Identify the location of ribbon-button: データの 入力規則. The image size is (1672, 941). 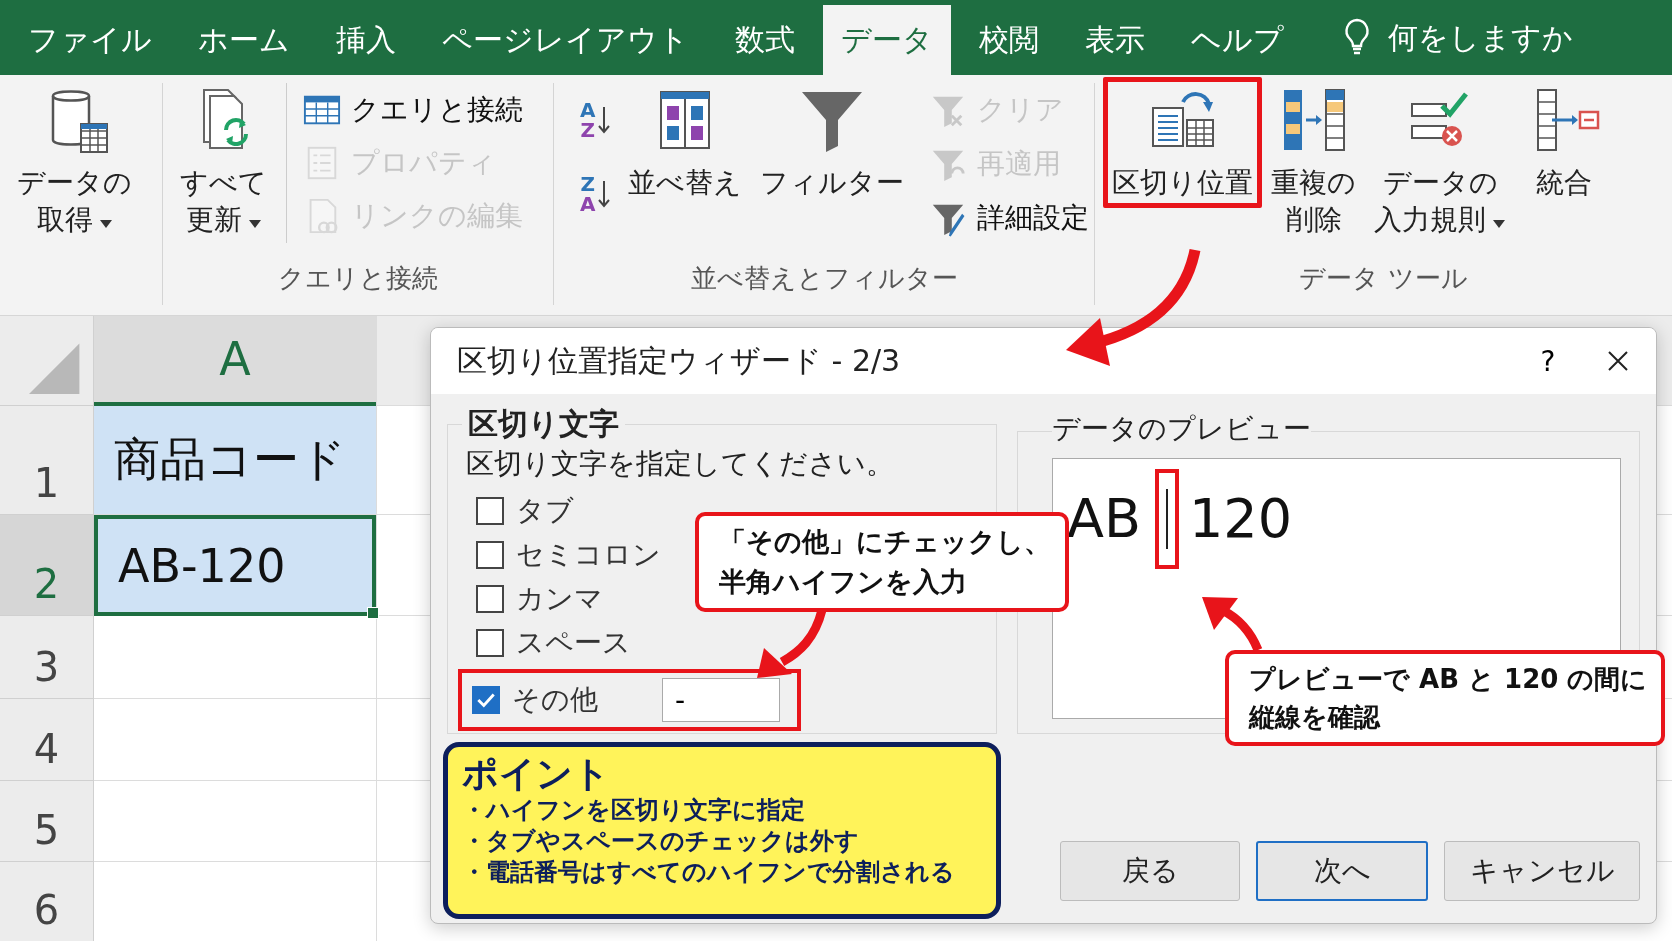
(1440, 161).